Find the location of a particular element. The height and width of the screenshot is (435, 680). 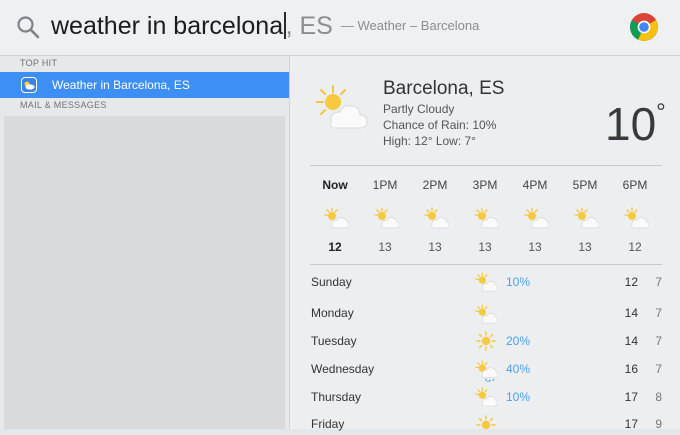

temperature-unit: ° is located at coordinates (661, 112).